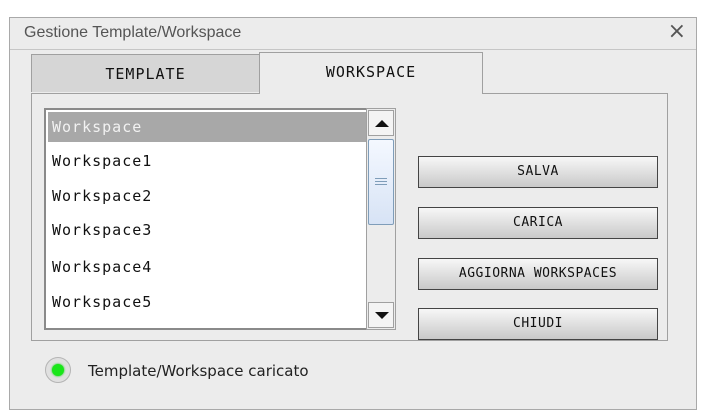  What do you see at coordinates (209, 161) in the screenshot?
I see `list-item: Workspace1` at bounding box center [209, 161].